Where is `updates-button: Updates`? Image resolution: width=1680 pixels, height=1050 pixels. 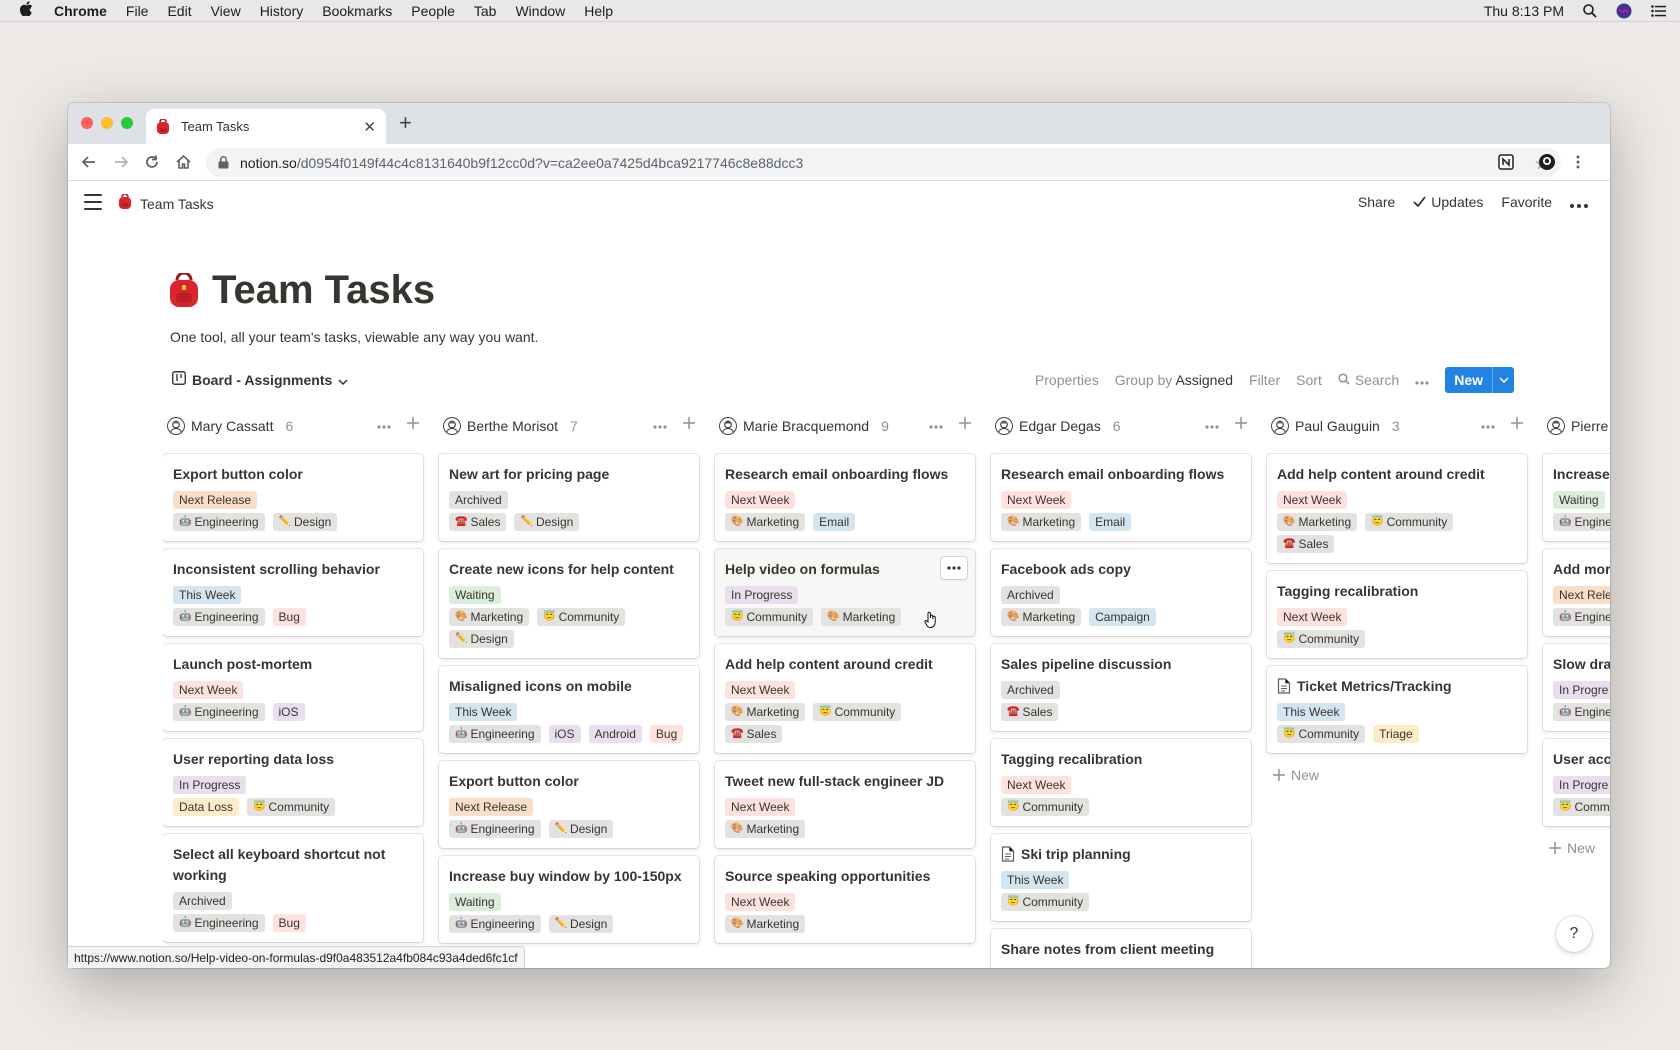
updates-button: Updates is located at coordinates (1448, 202).